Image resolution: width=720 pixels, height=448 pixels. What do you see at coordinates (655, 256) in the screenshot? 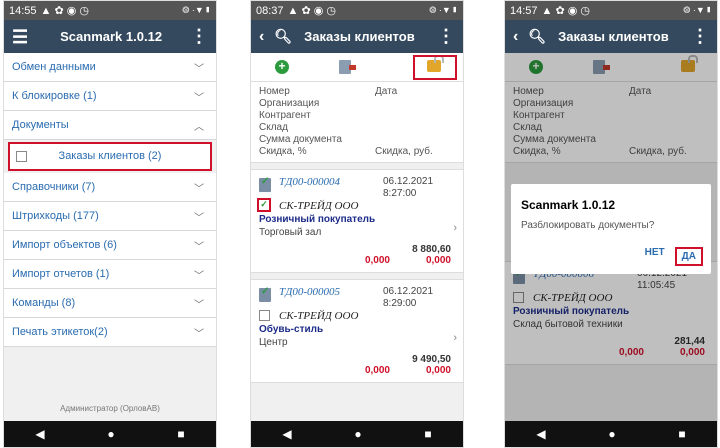
I see `no-button: НЕТ` at bounding box center [655, 256].